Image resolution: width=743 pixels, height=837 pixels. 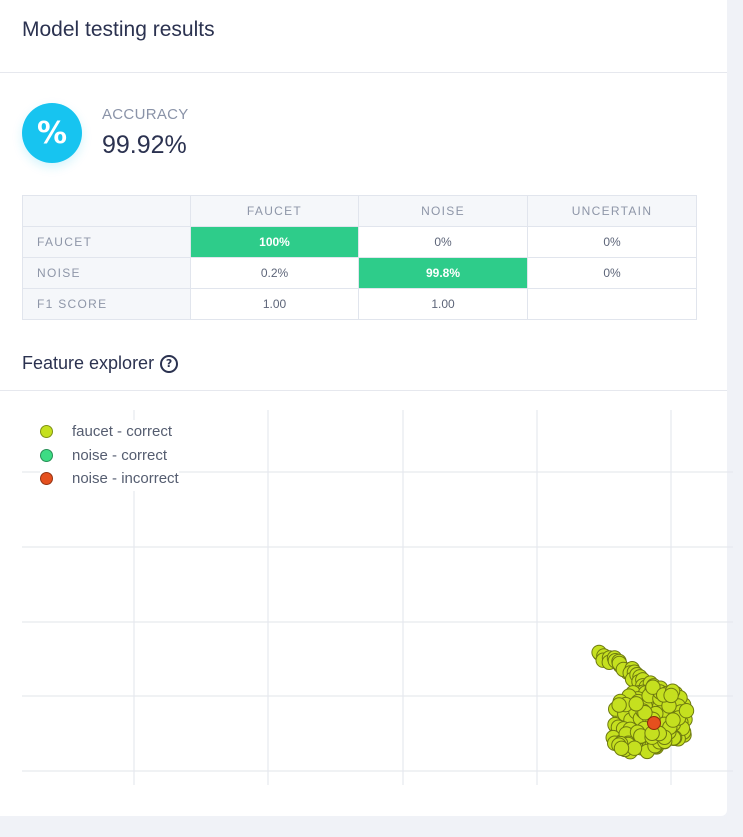 I want to click on legend-item: faucet - correct, so click(x=109, y=432).